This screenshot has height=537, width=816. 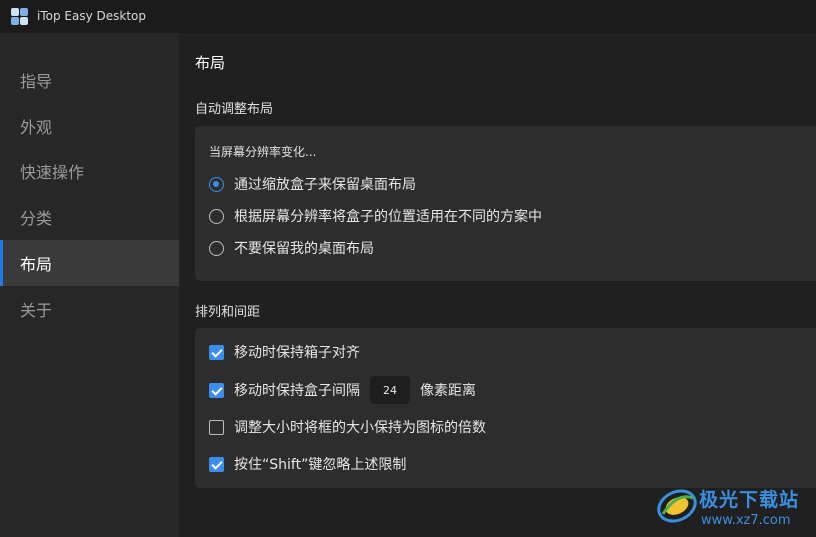 What do you see at coordinates (388, 217) in the screenshot?
I see `radio-per-resolution-scheme-label: 根据屏幕分辨率将盒子的位置适用在不同的方案中` at bounding box center [388, 217].